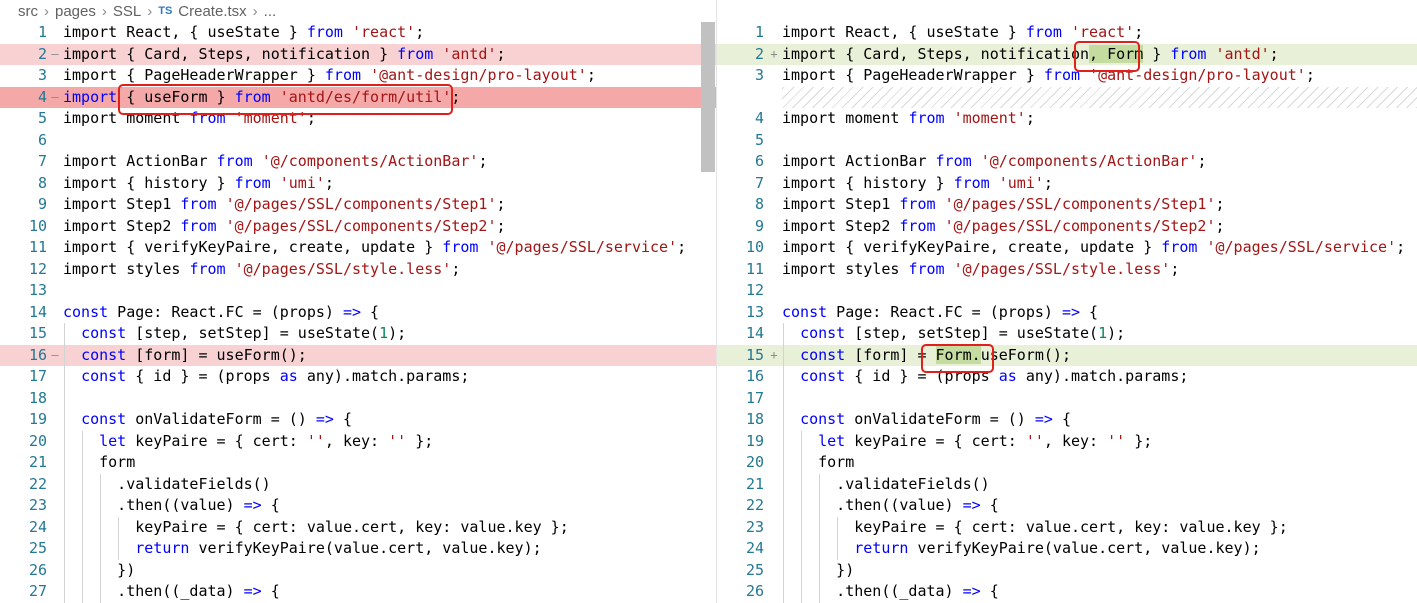  I want to click on code-line: 20 form, so click(1067, 463).